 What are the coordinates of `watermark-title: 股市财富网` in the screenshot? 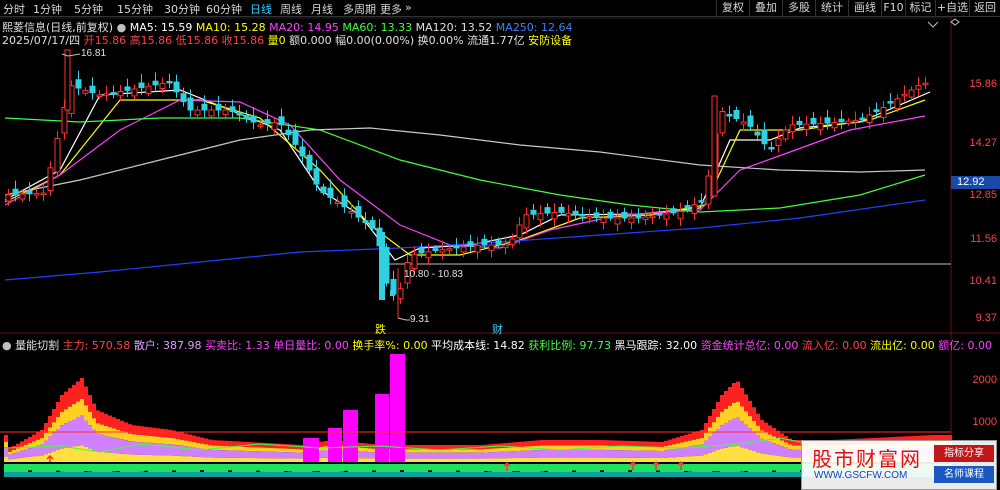 It's located at (867, 459).